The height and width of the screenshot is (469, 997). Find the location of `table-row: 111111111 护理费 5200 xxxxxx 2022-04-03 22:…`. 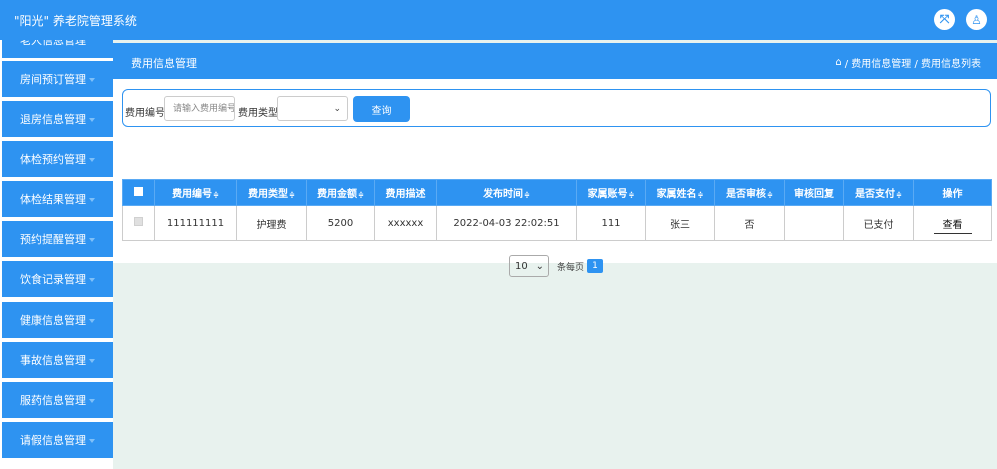

table-row: 111111111 护理费 5200 xxxxxx 2022-04-03 22:… is located at coordinates (557, 223).